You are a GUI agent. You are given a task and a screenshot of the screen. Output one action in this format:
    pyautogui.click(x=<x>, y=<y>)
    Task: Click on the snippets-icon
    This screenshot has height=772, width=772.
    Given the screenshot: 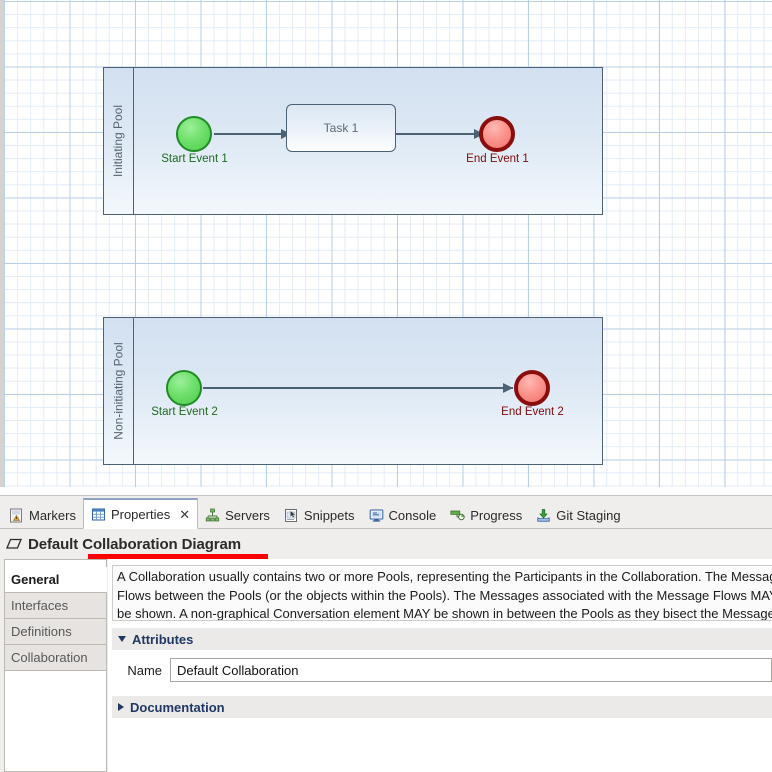 What is the action you would take?
    pyautogui.click(x=291, y=515)
    